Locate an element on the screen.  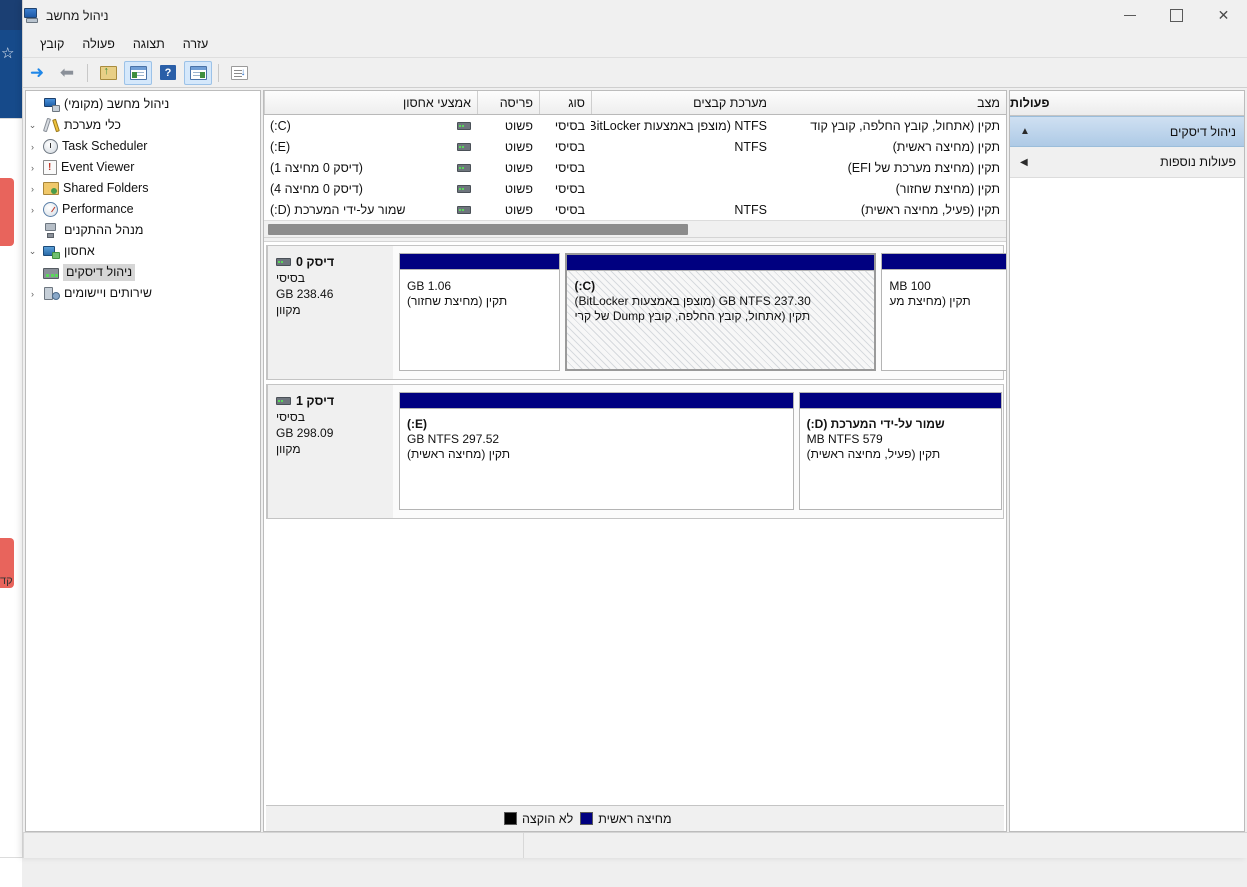
tree-item-label: מנהל ההתקנים is located at coordinates (104, 230).